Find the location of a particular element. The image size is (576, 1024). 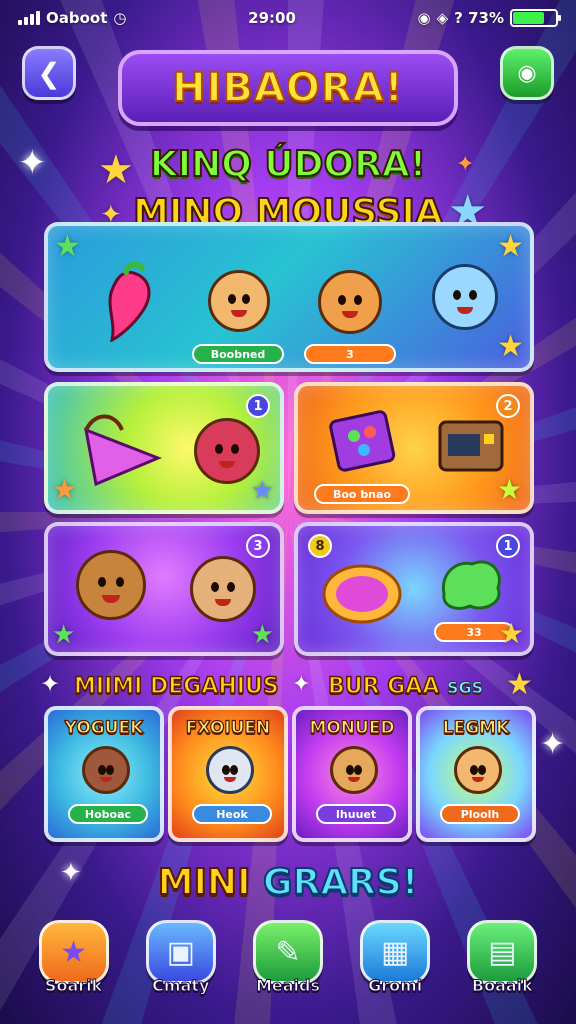

chevron-left-icon: ❮ is located at coordinates (49, 73).